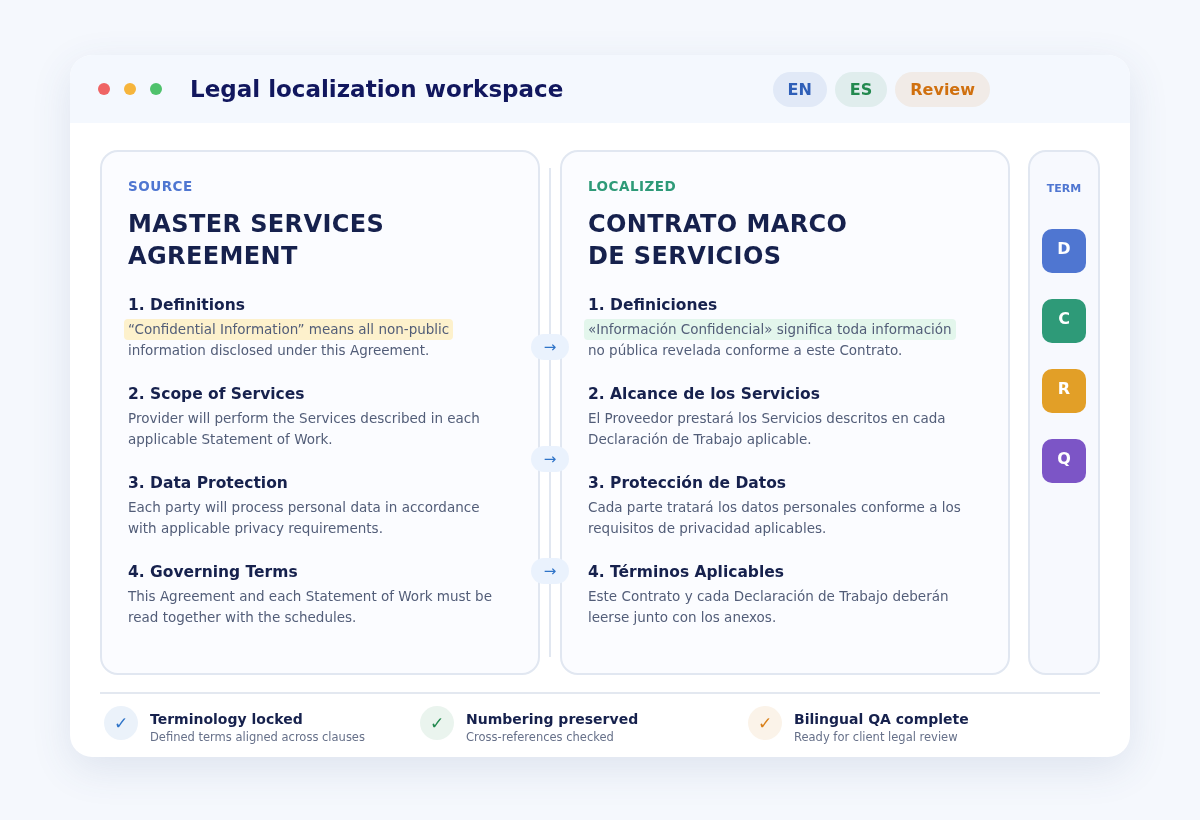 The height and width of the screenshot is (820, 1200). Describe the element at coordinates (289, 329) in the screenshot. I see `highlighted-text: “Confidential Information” means all non-public` at that location.